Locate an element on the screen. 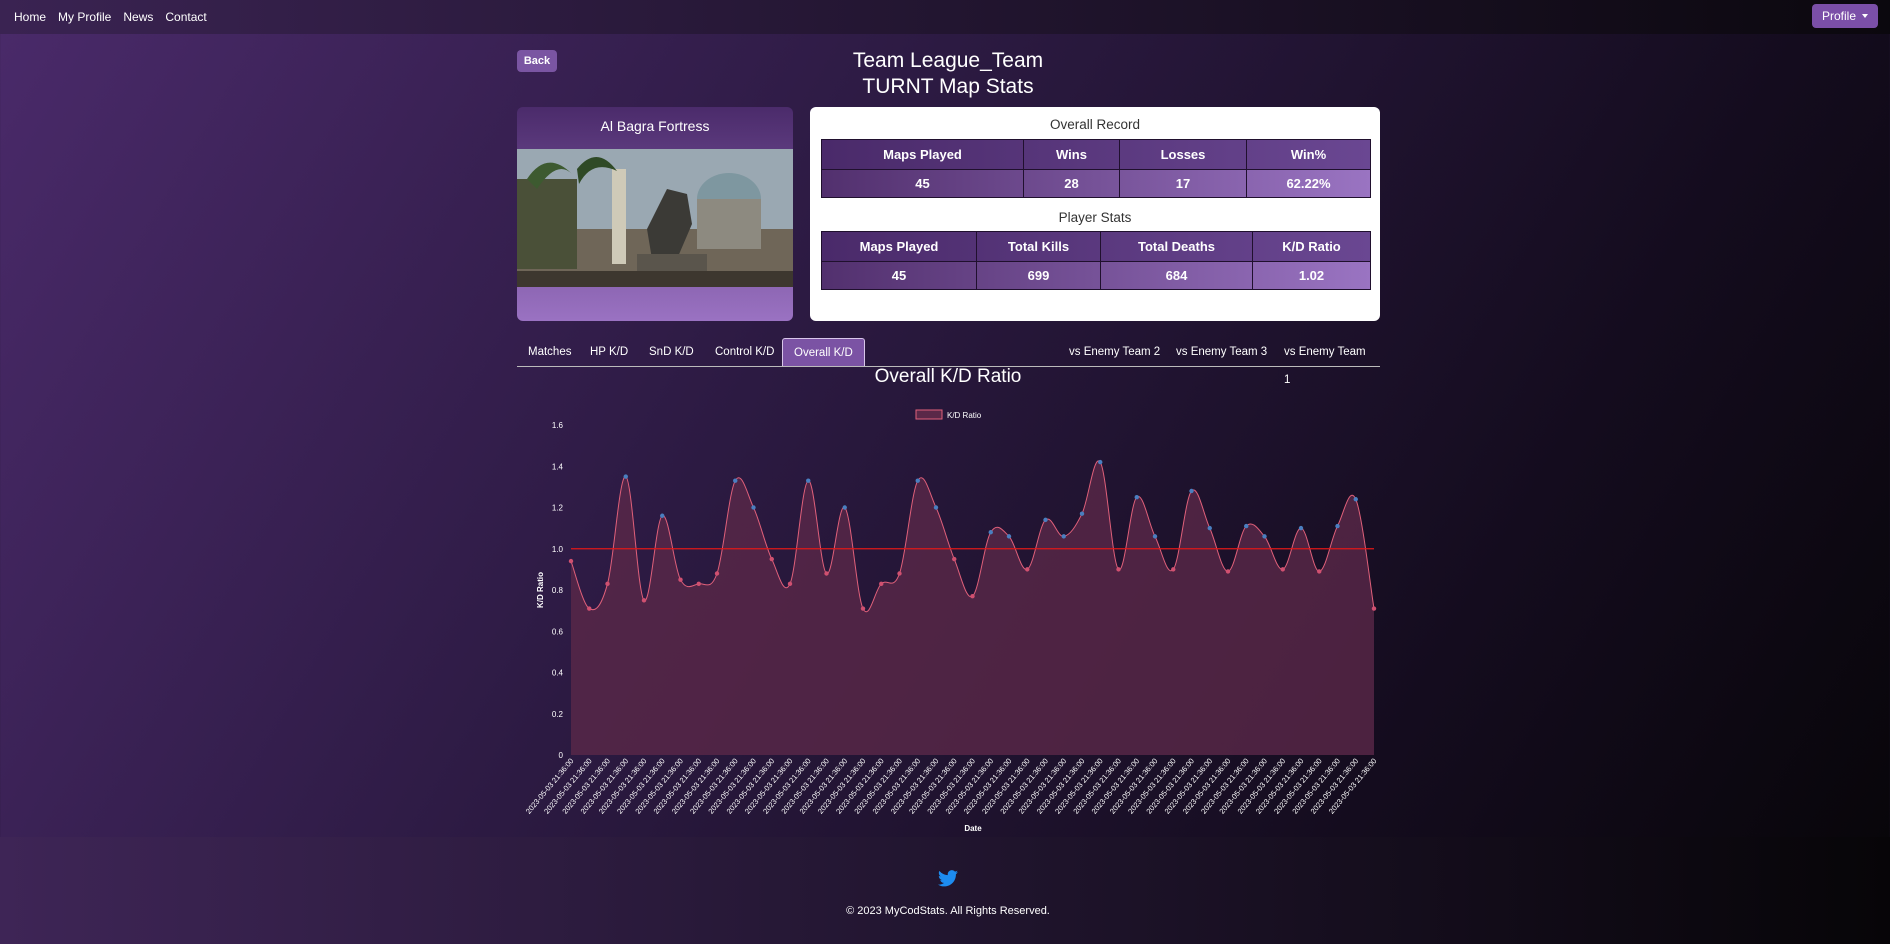 The width and height of the screenshot is (1890, 944). overall-record-heading: Overall Record is located at coordinates (1095, 124).